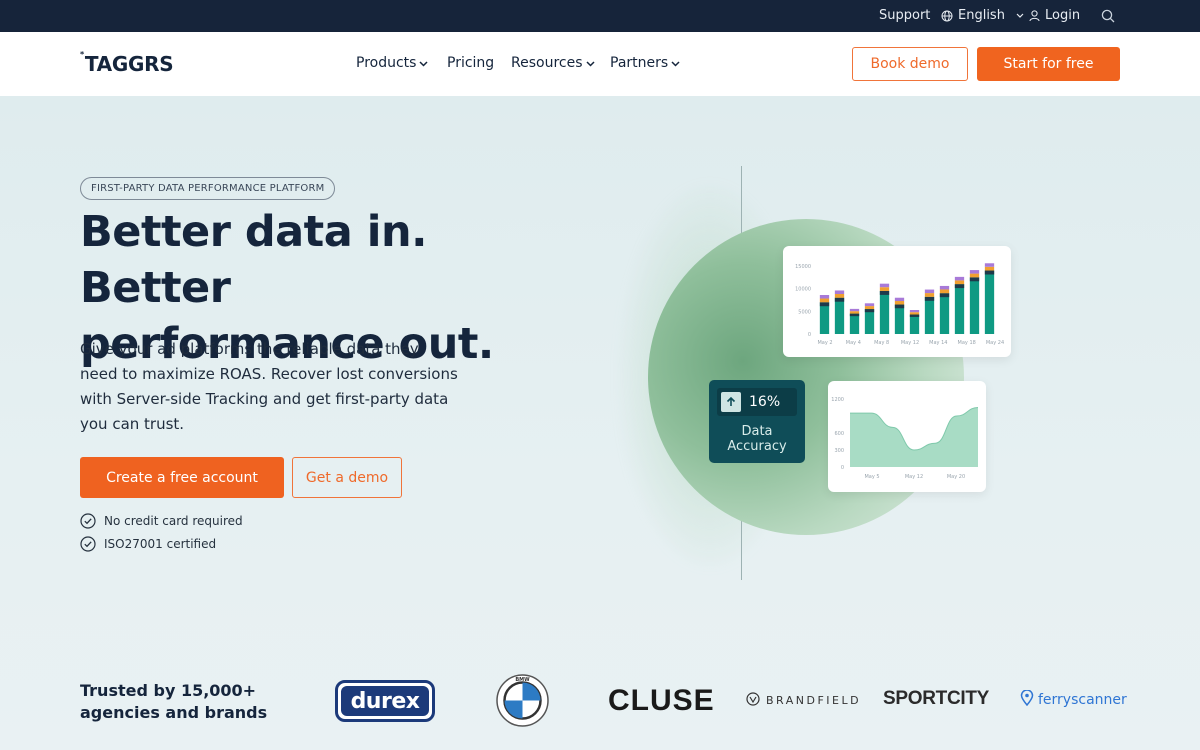  What do you see at coordinates (803, 267) in the screenshot?
I see `y-tick-label: 15000` at bounding box center [803, 267].